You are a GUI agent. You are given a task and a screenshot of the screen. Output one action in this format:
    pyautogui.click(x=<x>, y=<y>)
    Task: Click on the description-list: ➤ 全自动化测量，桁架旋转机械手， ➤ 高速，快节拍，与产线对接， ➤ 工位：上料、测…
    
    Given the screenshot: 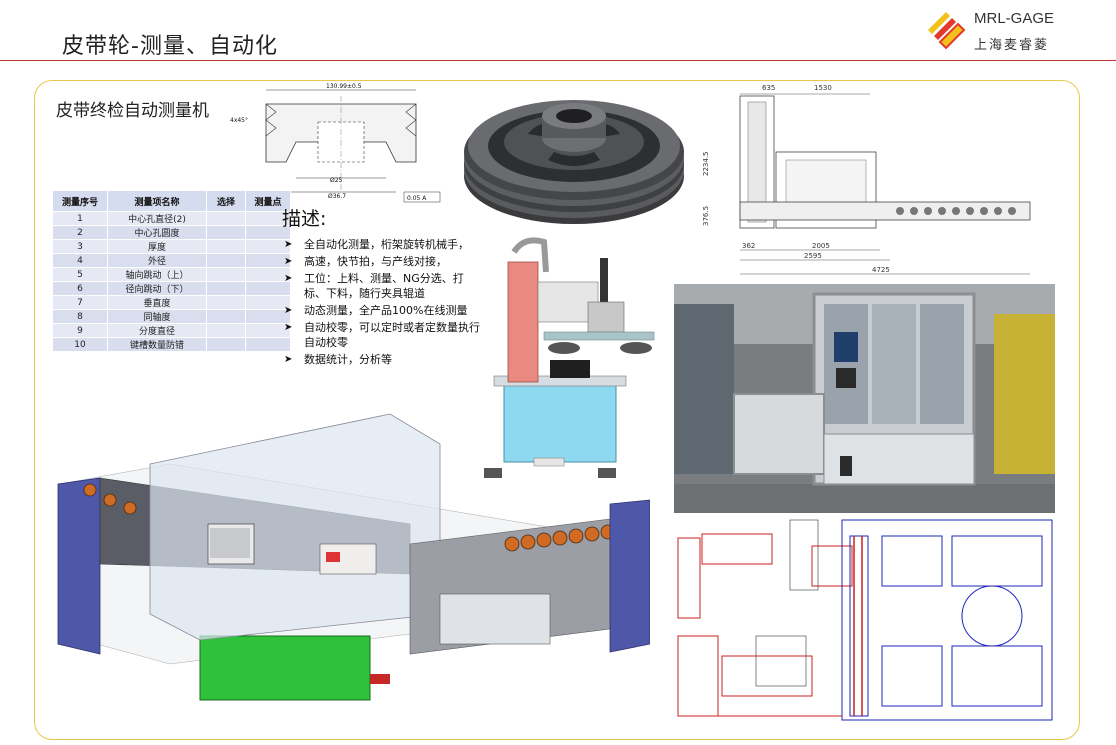 What is the action you would take?
    pyautogui.click(x=382, y=302)
    